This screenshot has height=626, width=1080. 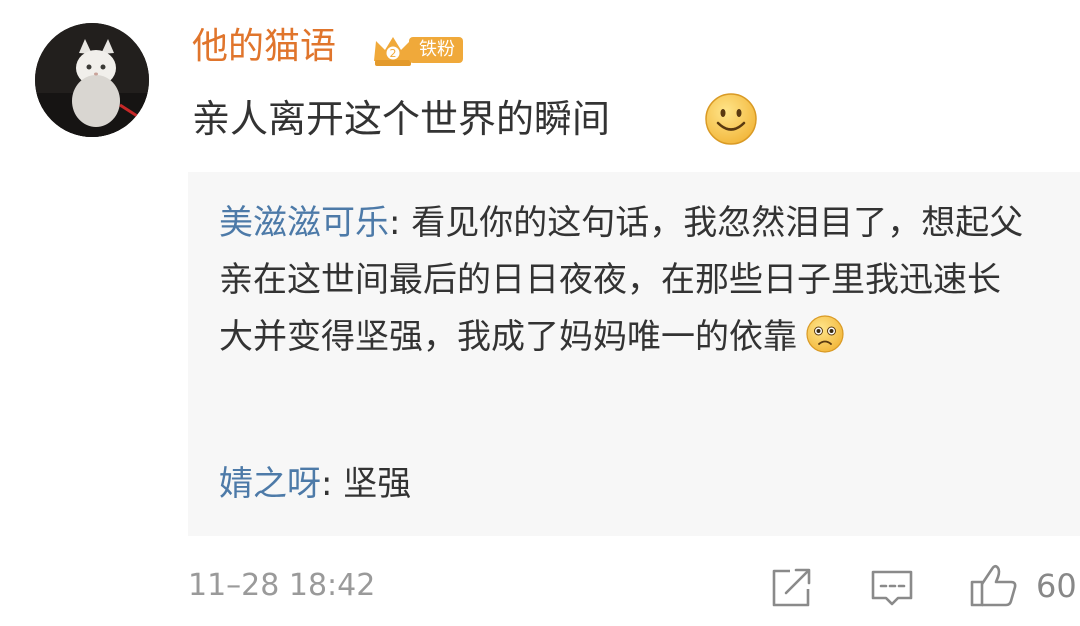 I want to click on reply-item: 婧之呀: 坚强, so click(x=315, y=484).